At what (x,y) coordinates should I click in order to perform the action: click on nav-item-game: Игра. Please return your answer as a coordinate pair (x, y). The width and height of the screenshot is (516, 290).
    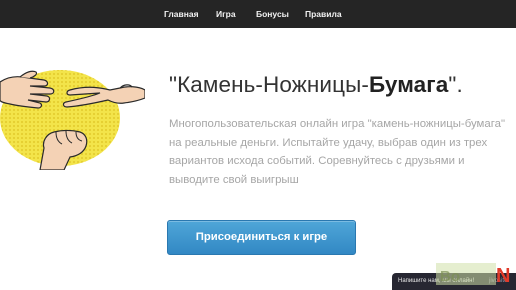
    Looking at the image, I should click on (226, 14).